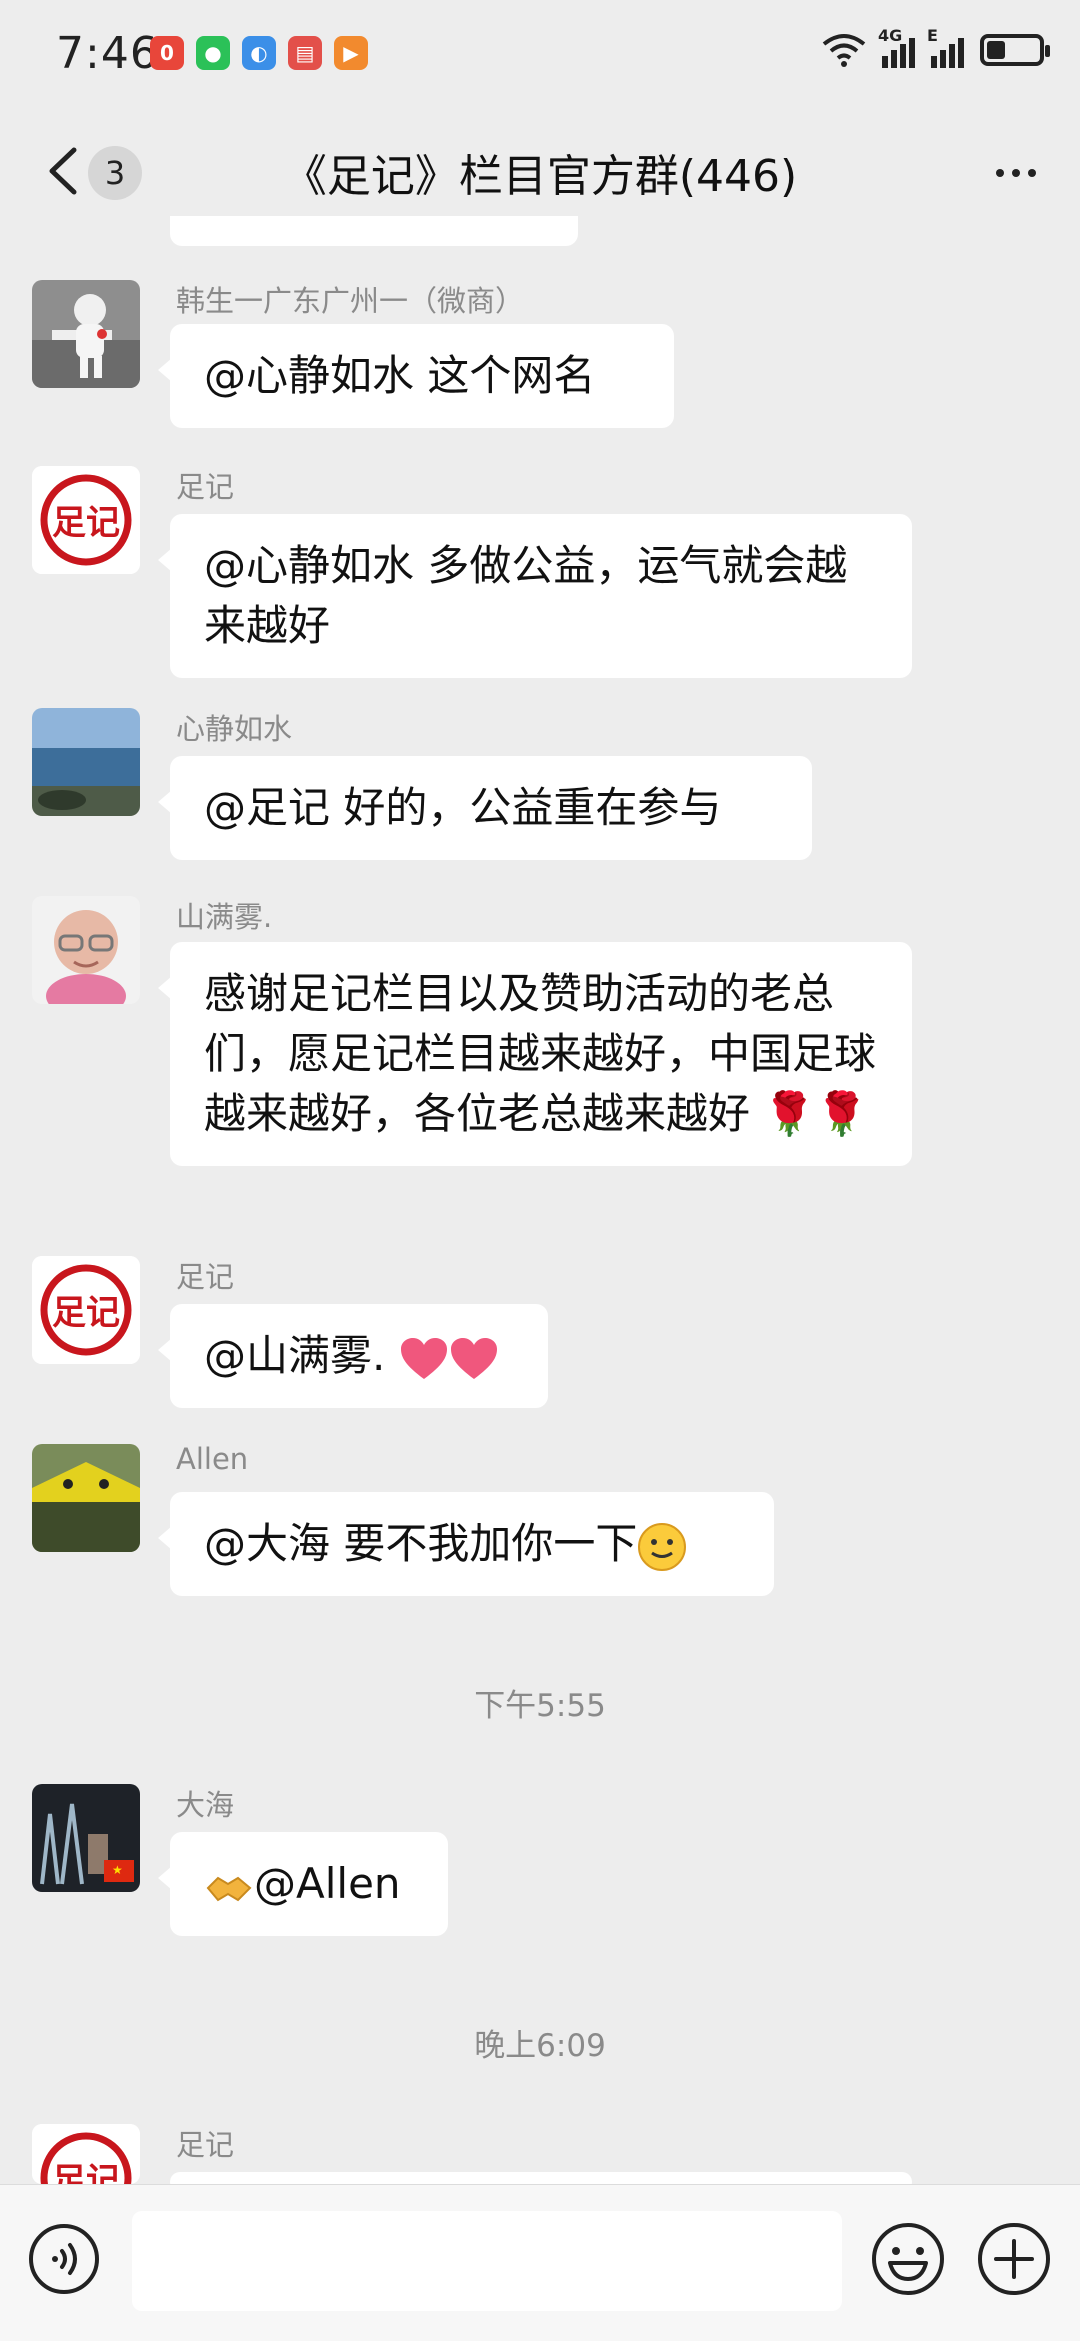  What do you see at coordinates (167, 53) in the screenshot?
I see `notification-app-icon: 0` at bounding box center [167, 53].